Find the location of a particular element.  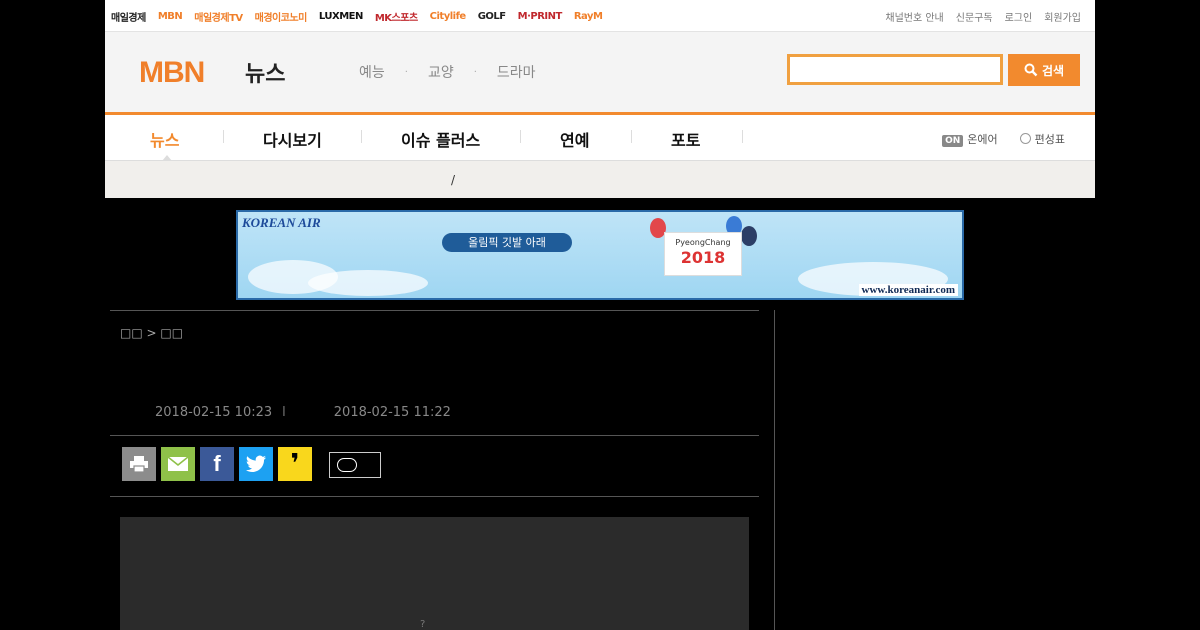

utility-link: 채널번호 안내 is located at coordinates (914, 16).